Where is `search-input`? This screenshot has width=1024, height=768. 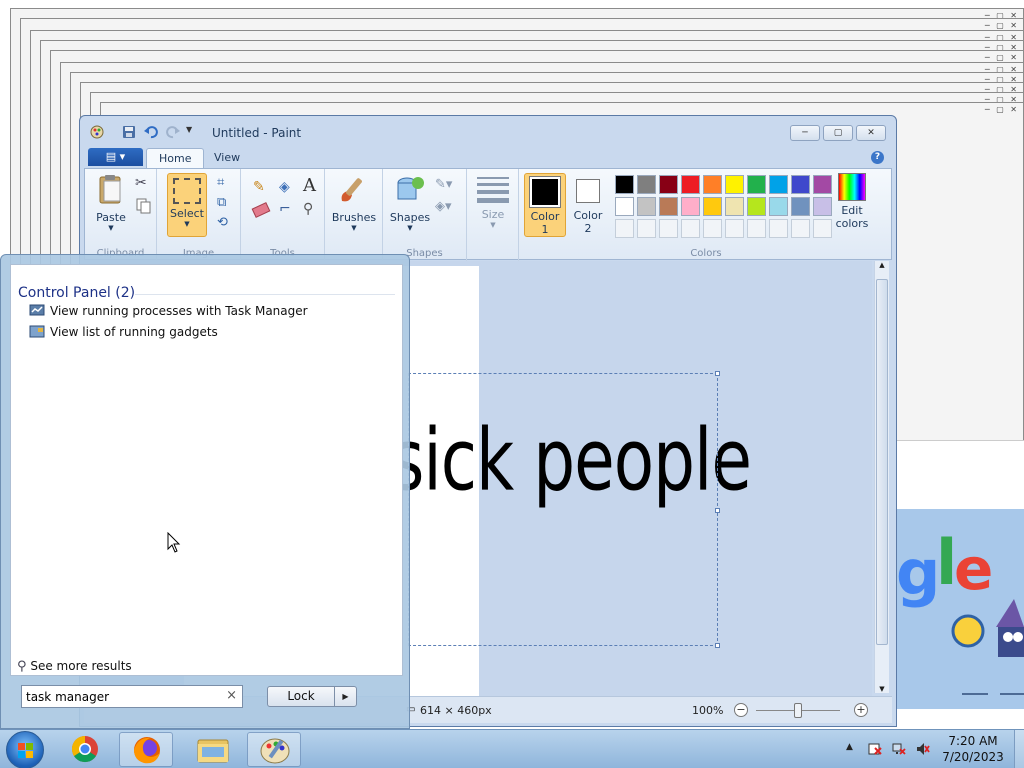
search-input is located at coordinates (123, 696).